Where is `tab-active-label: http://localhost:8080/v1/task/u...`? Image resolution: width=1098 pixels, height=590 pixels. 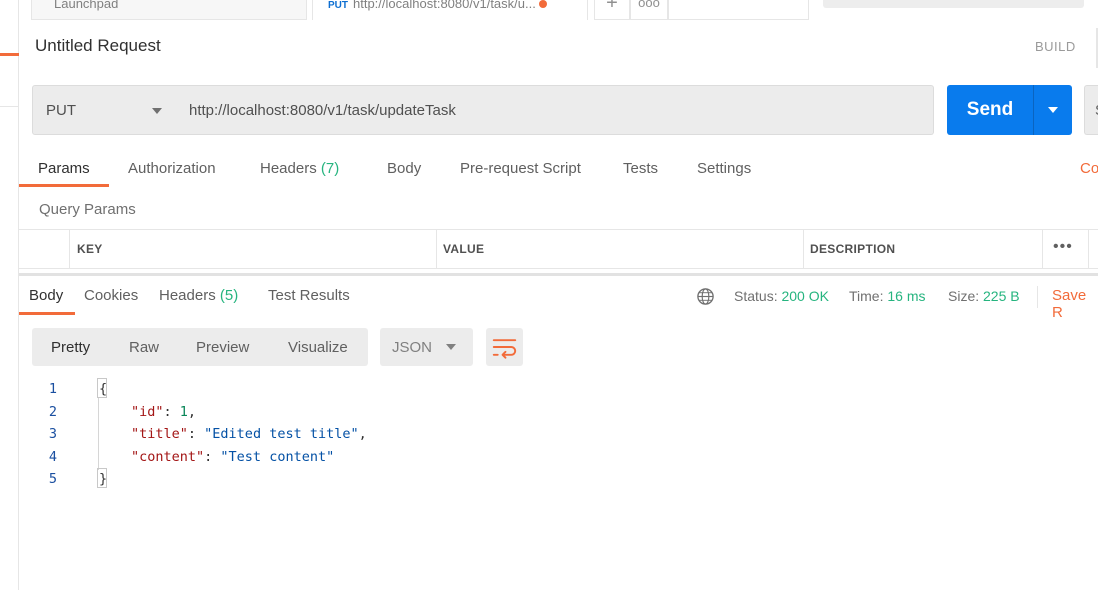
tab-active-label: http://localhost:8080/v1/task/u... is located at coordinates (444, 5).